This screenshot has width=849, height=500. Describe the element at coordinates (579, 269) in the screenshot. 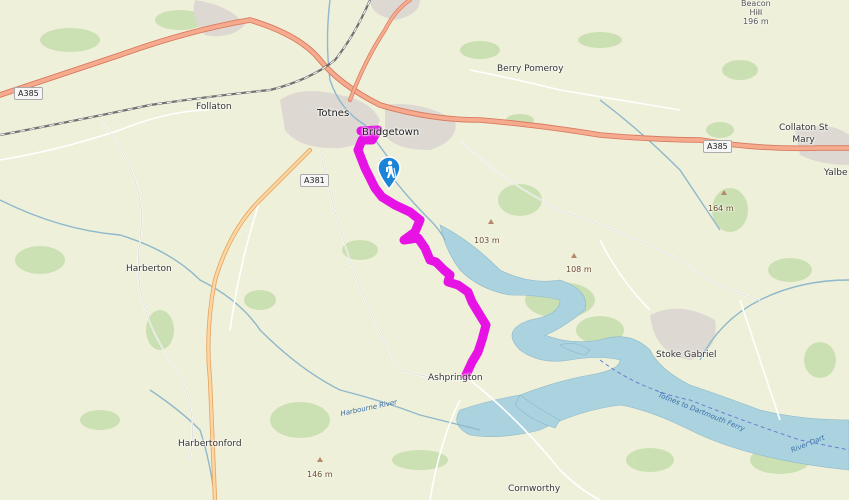

I see `height-label-108m: 108 m` at that location.